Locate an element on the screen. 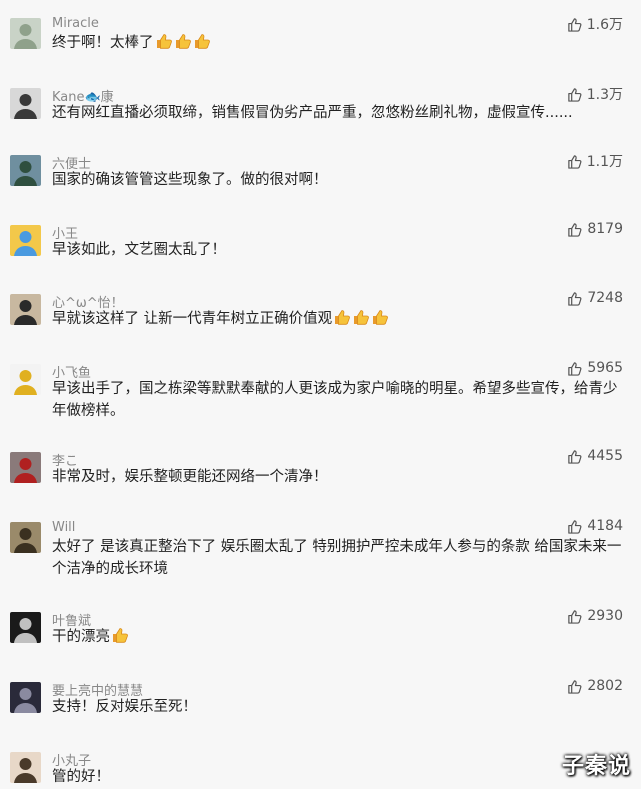 The width and height of the screenshot is (641, 789). comment-text: 终于啊！太棒了 is located at coordinates (338, 44).